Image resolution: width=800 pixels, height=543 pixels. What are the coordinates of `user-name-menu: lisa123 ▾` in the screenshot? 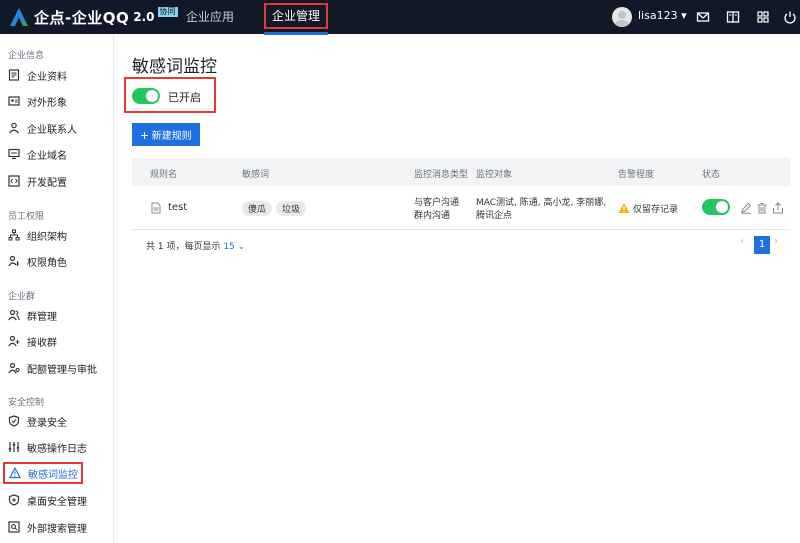 It's located at (662, 15).